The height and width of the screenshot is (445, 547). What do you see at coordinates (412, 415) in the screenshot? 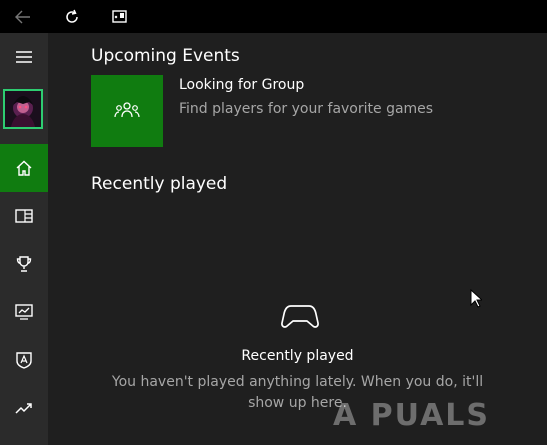
I see `watermark: A PUALS` at bounding box center [412, 415].